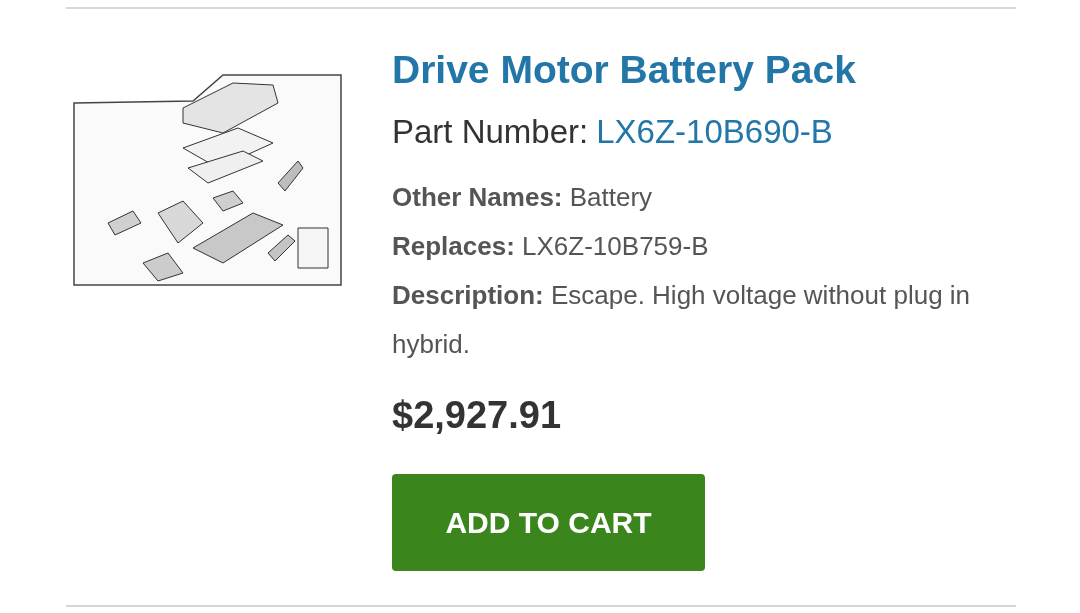 This screenshot has width=1080, height=613. What do you see at coordinates (490, 131) in the screenshot?
I see `part-number-label: Part Number:` at bounding box center [490, 131].